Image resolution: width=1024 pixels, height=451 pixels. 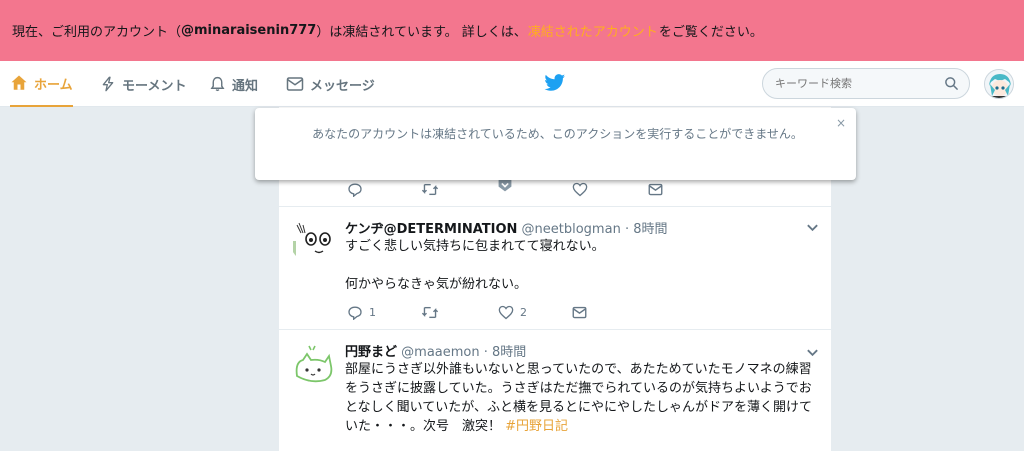 I want to click on reply-action, so click(x=355, y=189).